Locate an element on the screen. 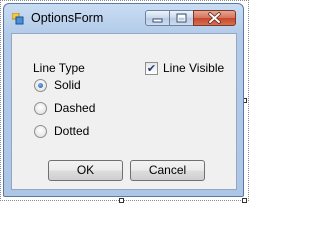 This screenshot has width=320, height=240. title-bar: OptionsForm is located at coordinates (123, 18).